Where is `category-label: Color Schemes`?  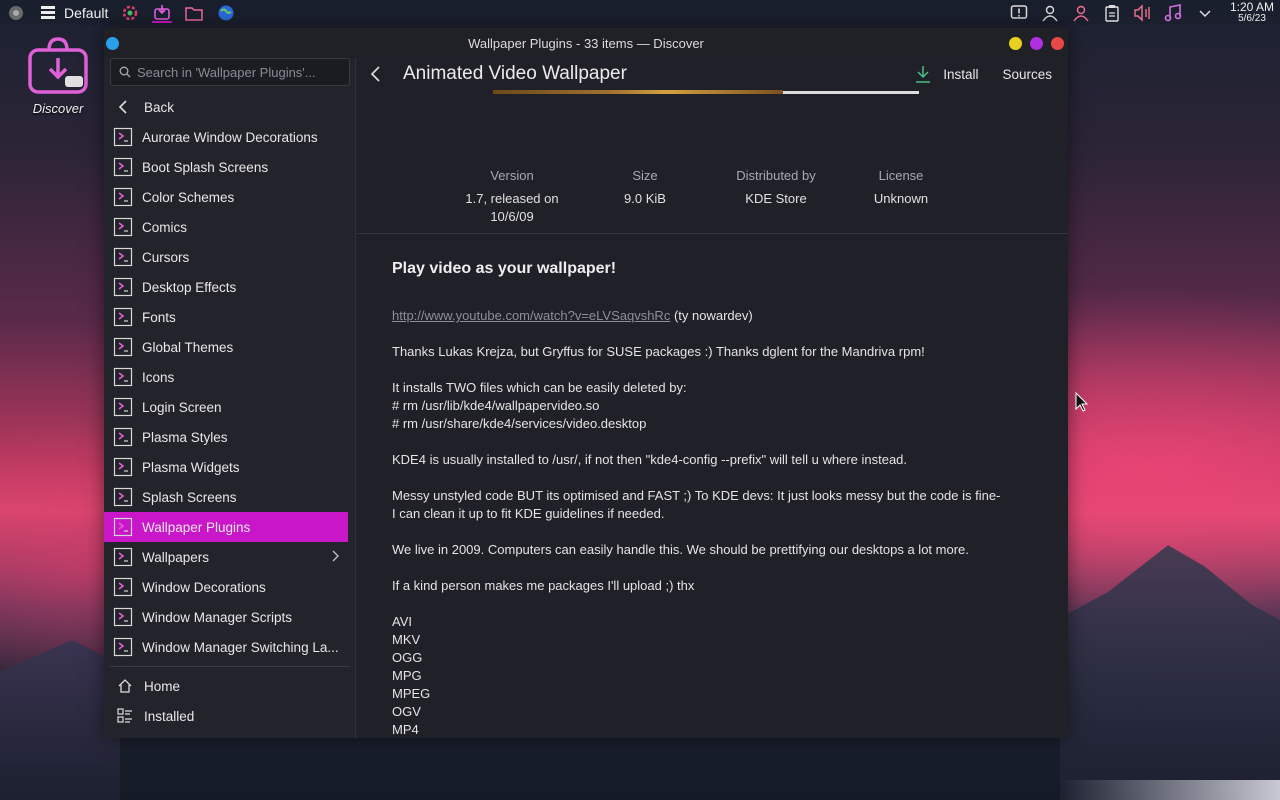 category-label: Color Schemes is located at coordinates (188, 197).